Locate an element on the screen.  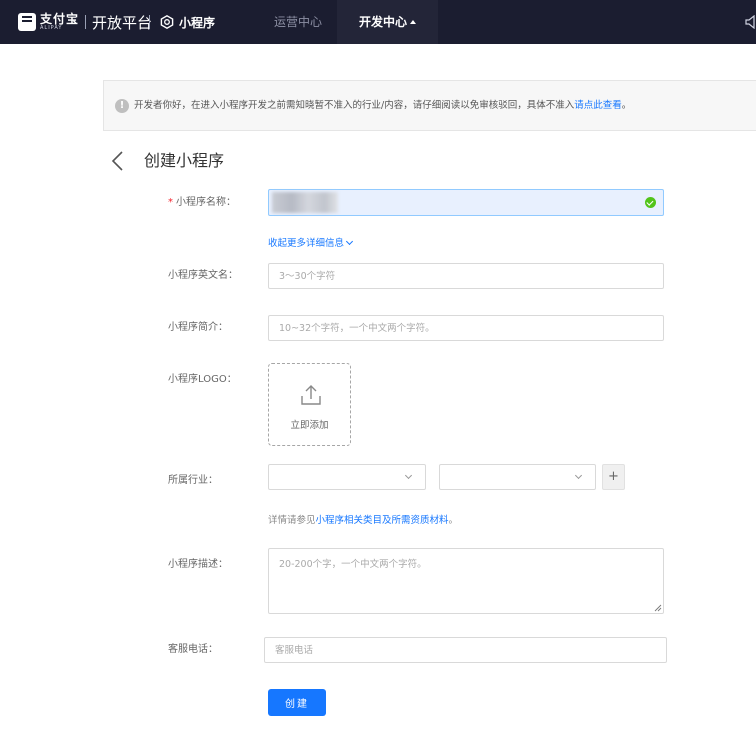
collapse-details-label: 收起更多详细信息 is located at coordinates (306, 243).